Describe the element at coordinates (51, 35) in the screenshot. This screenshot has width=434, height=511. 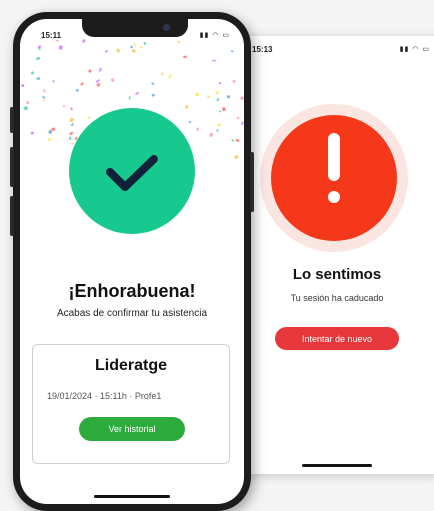
I see `status-time: 15:11` at that location.